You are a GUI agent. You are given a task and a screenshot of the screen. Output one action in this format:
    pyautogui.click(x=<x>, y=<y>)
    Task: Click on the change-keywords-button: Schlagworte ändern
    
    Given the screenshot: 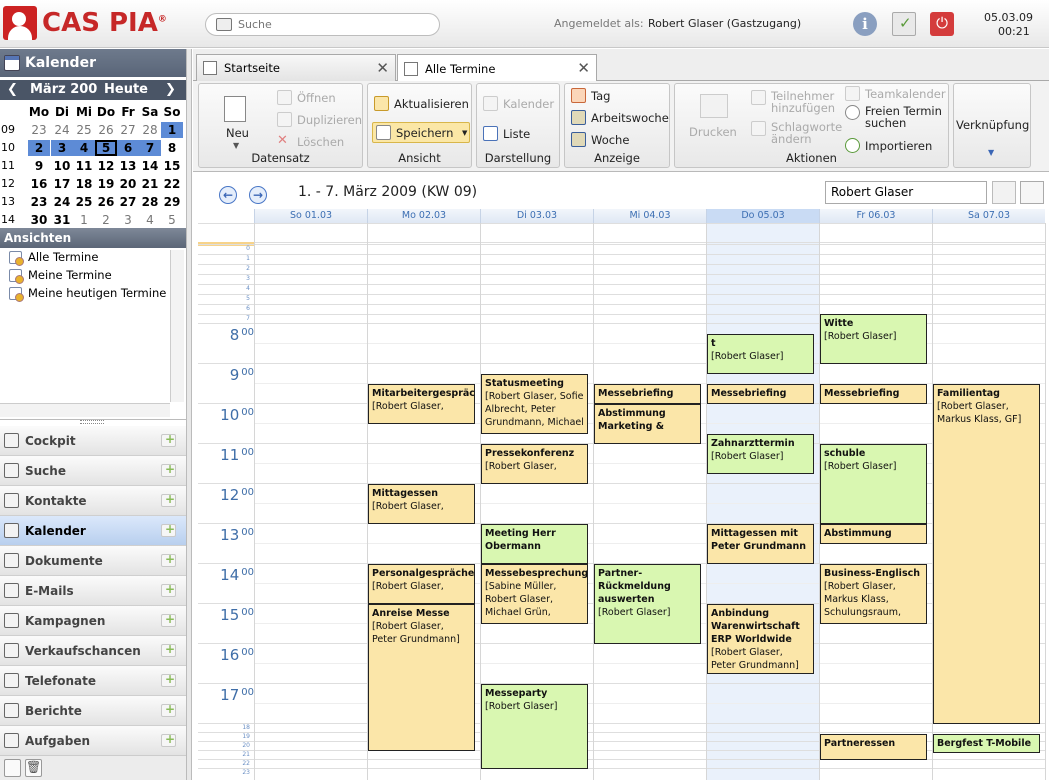 What is the action you would take?
    pyautogui.click(x=796, y=133)
    